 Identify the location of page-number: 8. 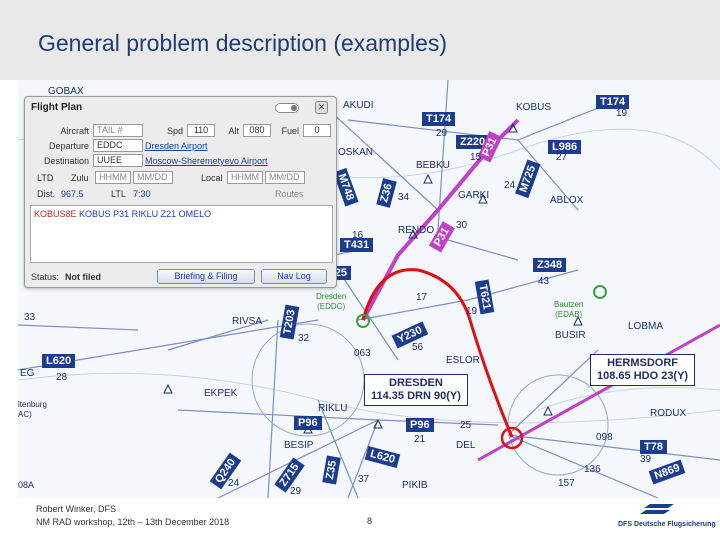
(370, 521).